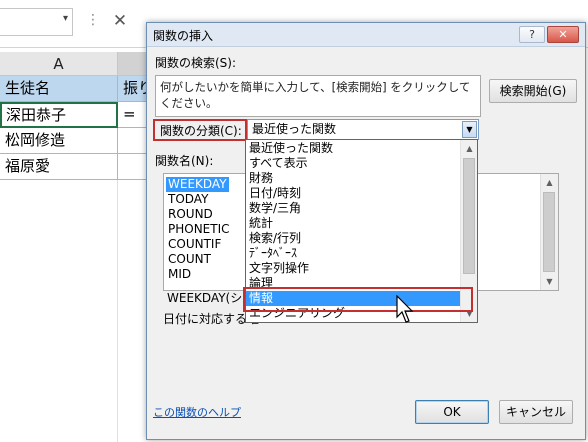 Image resolution: width=588 pixels, height=442 pixels. I want to click on cell-a3: 松岡修造, so click(59, 141).